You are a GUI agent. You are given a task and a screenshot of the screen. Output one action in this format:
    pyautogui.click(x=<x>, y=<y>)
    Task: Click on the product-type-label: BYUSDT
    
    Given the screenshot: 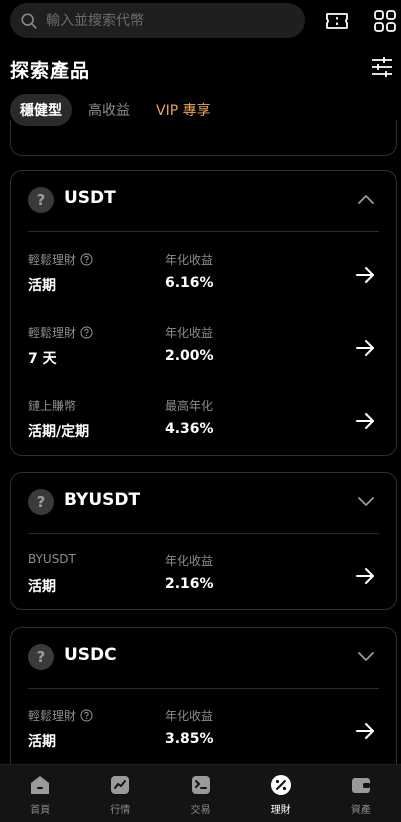 What is the action you would take?
    pyautogui.click(x=52, y=559)
    